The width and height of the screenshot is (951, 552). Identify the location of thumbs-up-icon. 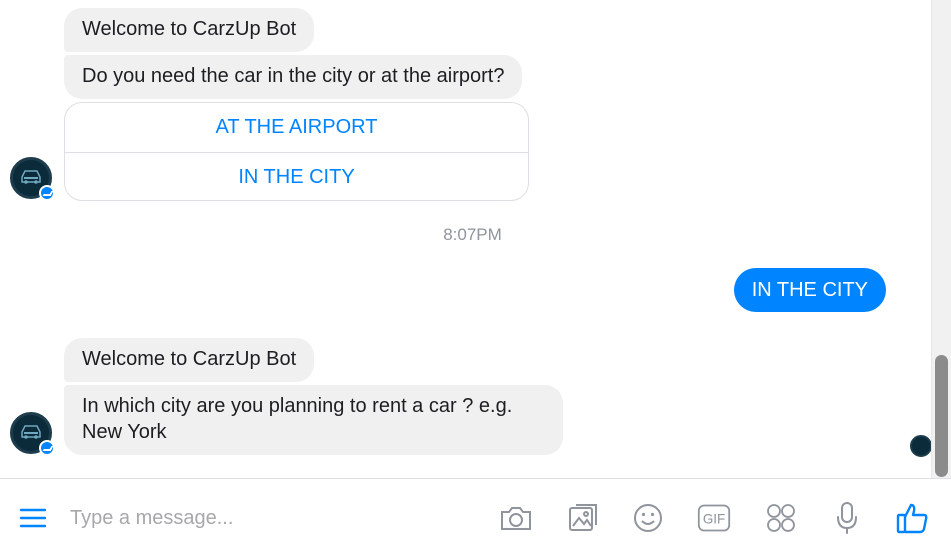
(913, 518).